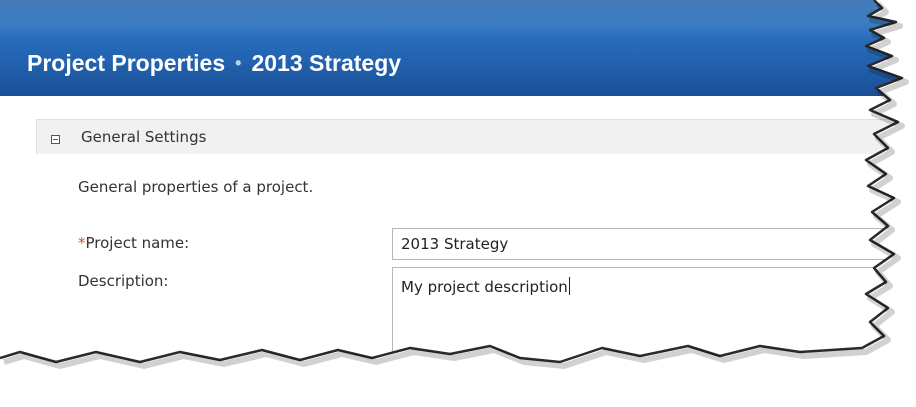  Describe the element at coordinates (137, 243) in the screenshot. I see `project-name-label-text: Project name:` at that location.